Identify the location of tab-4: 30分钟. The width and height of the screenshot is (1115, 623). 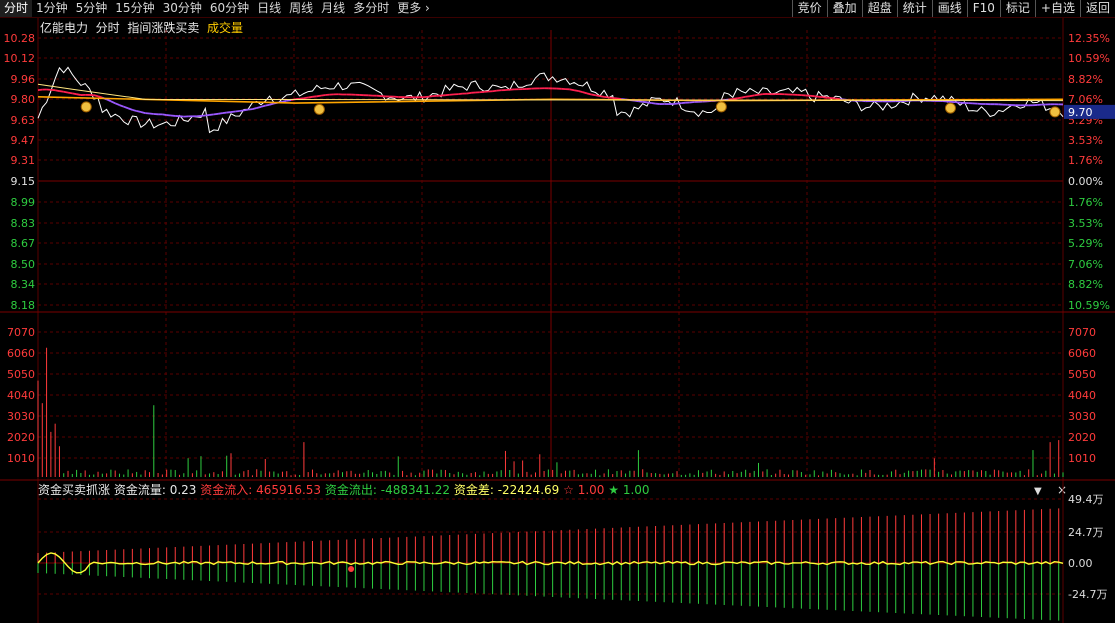
(182, 8).